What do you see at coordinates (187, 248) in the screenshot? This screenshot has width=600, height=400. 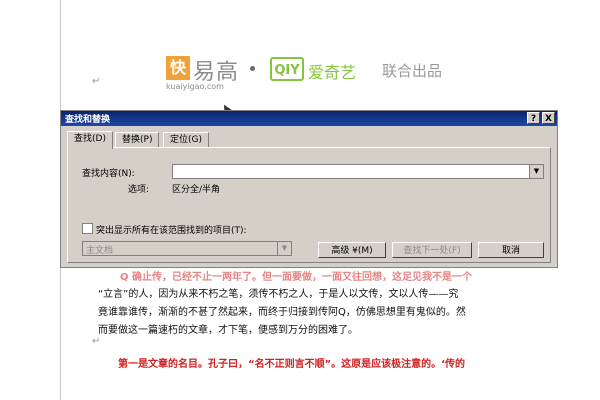 I see `scope-select: 主文档 ▼` at bounding box center [187, 248].